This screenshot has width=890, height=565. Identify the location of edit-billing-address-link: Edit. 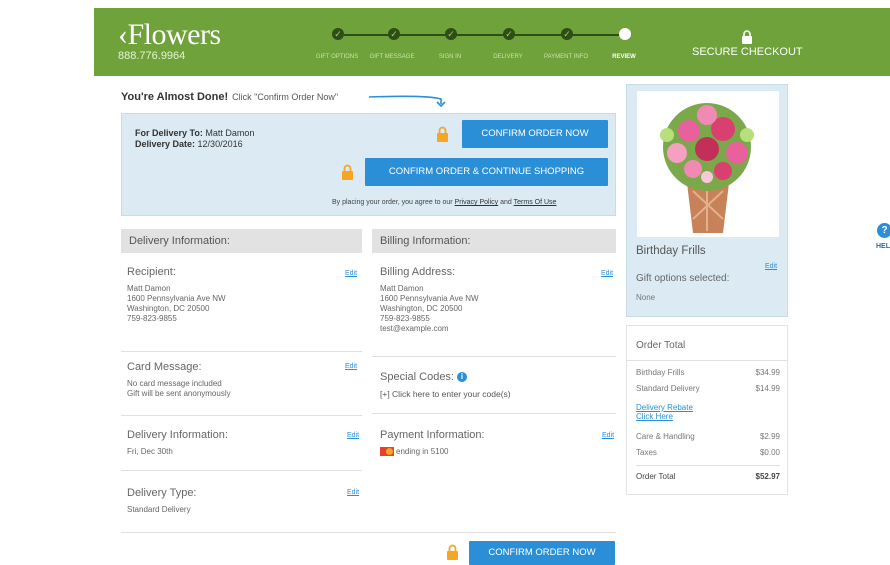
(607, 273).